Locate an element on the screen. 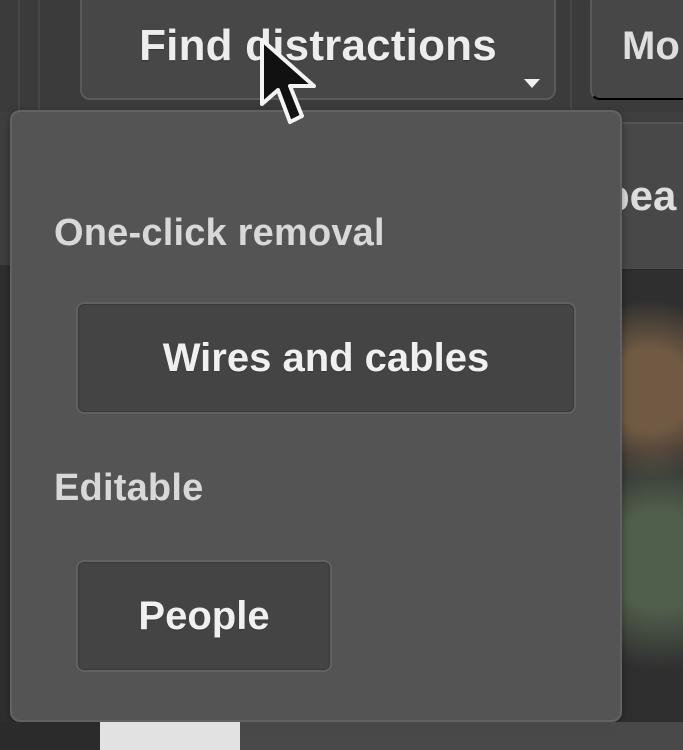  people-label: People is located at coordinates (204, 615).